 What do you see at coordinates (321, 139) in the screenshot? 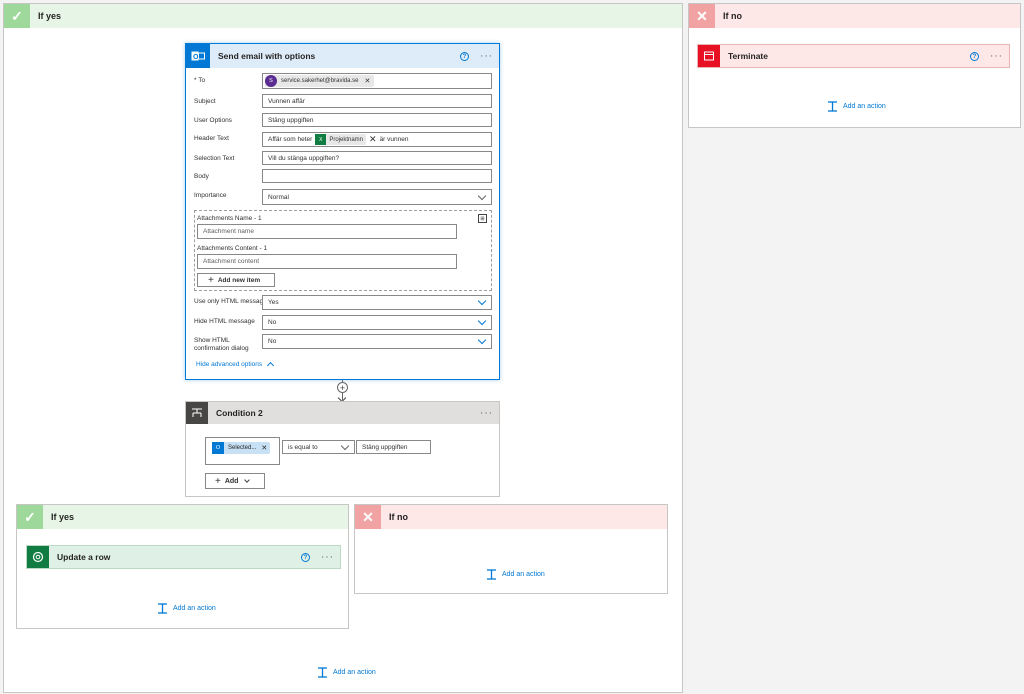
I see `excel-icon: X` at bounding box center [321, 139].